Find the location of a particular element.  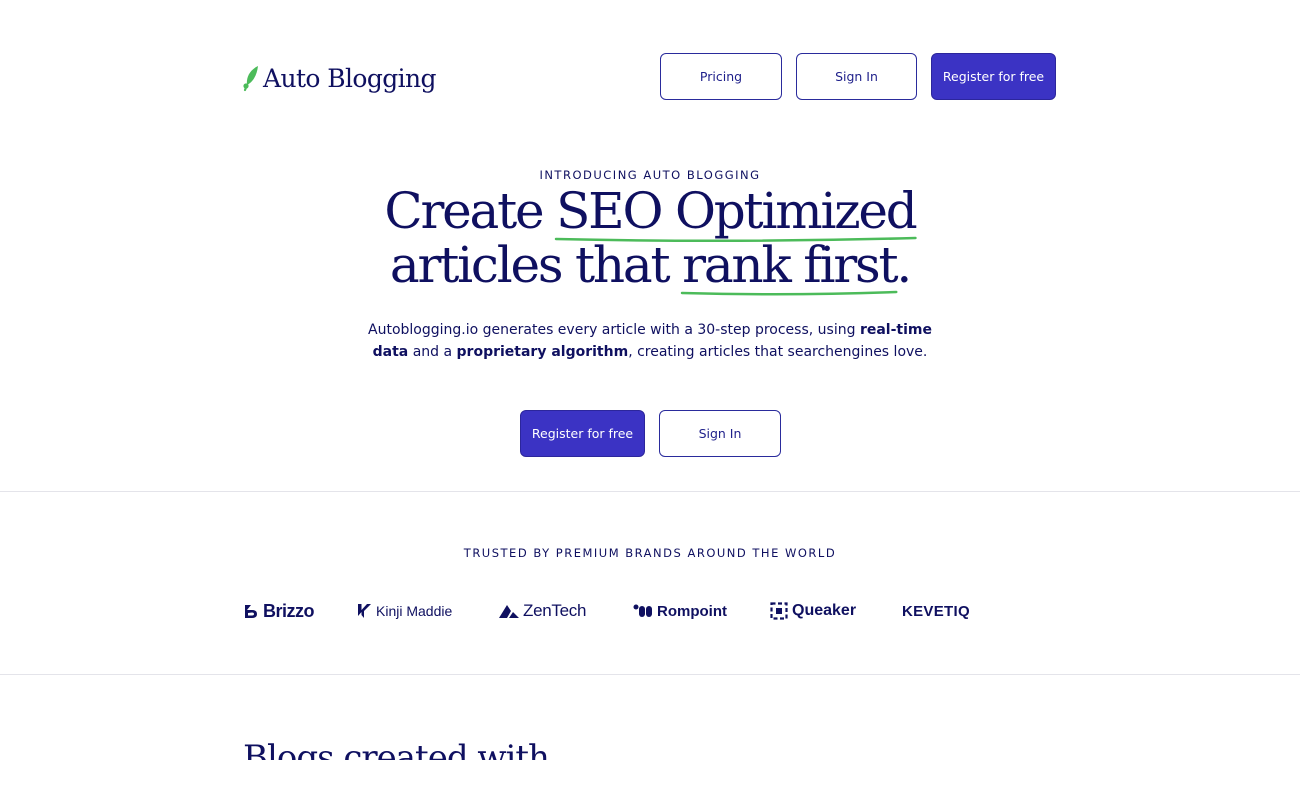

quill-leaf-icon is located at coordinates (250, 79).